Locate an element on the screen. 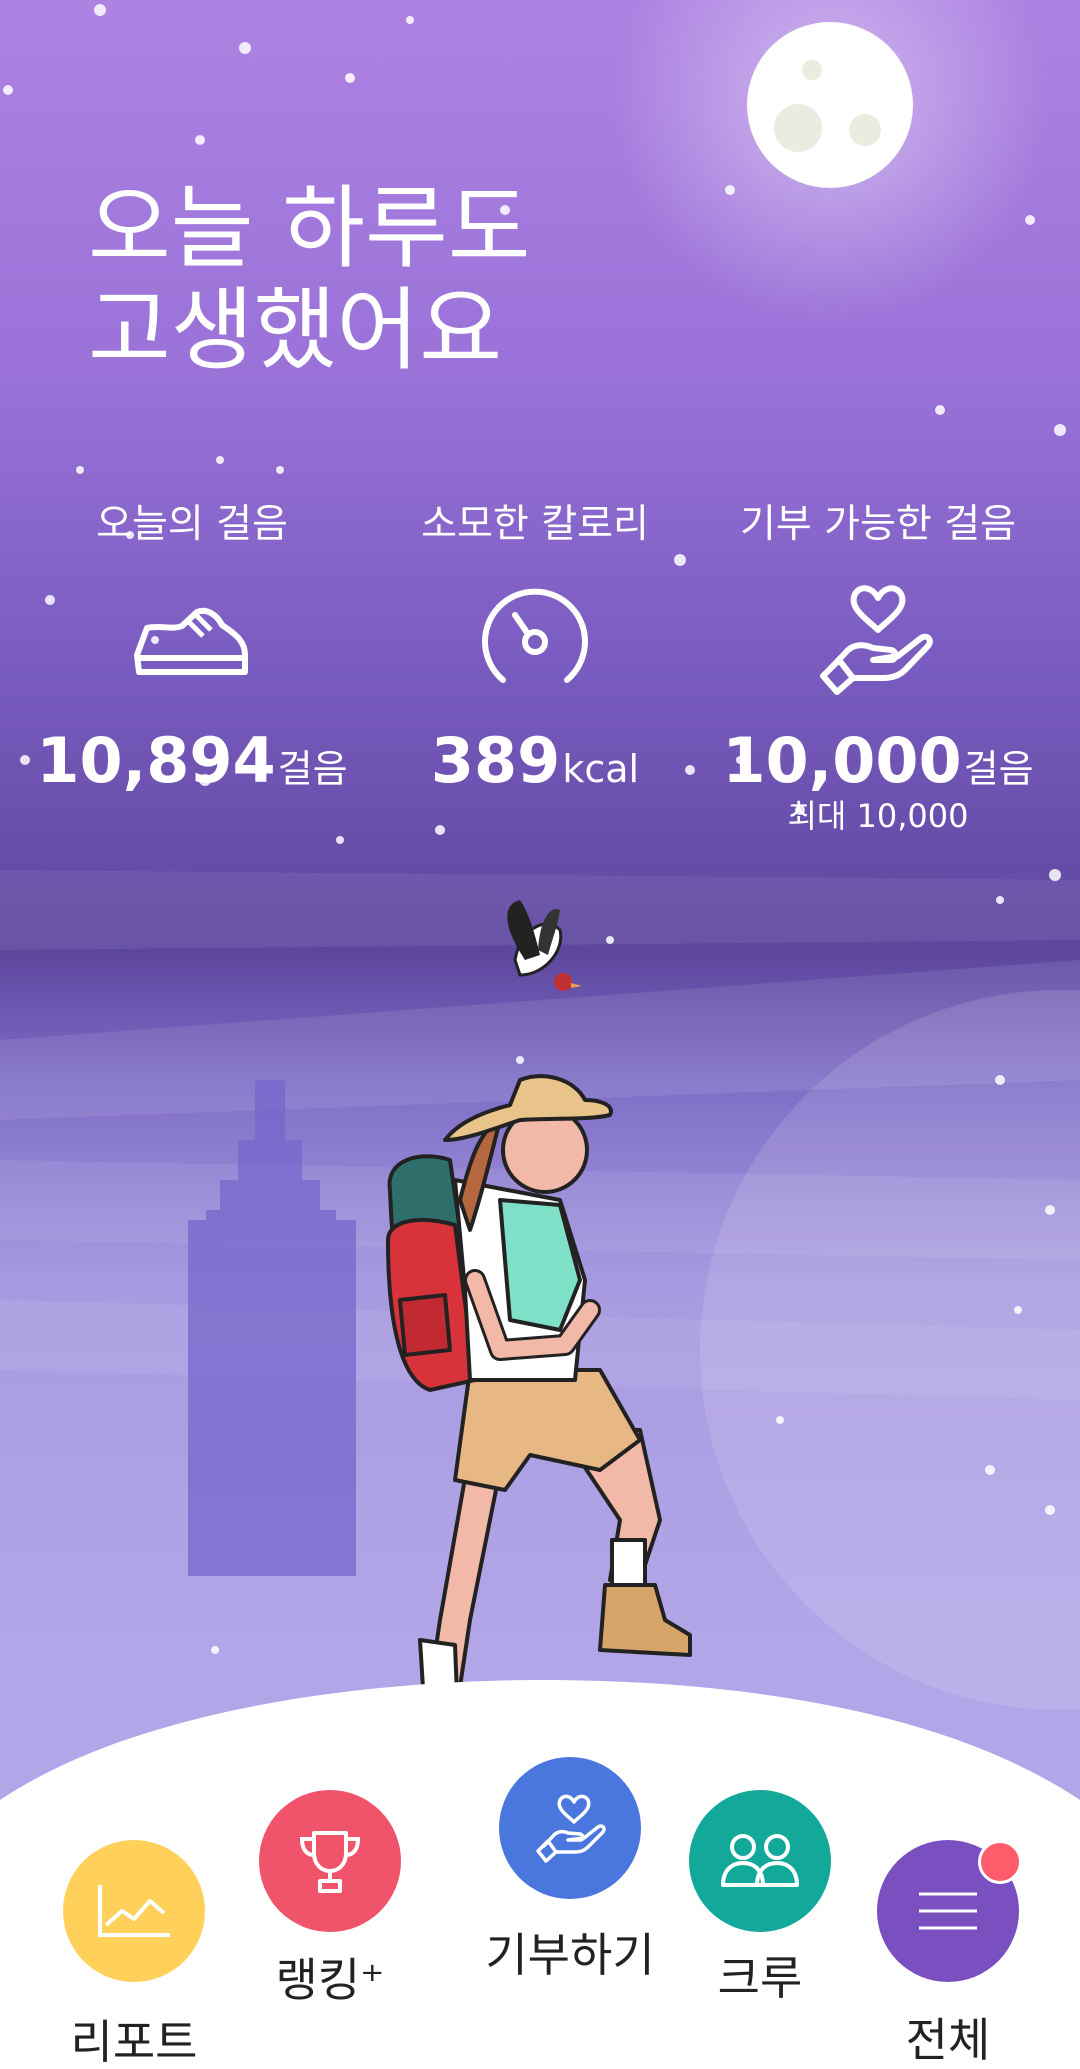  stat-value: 10,000걸음 is located at coordinates (878, 760).